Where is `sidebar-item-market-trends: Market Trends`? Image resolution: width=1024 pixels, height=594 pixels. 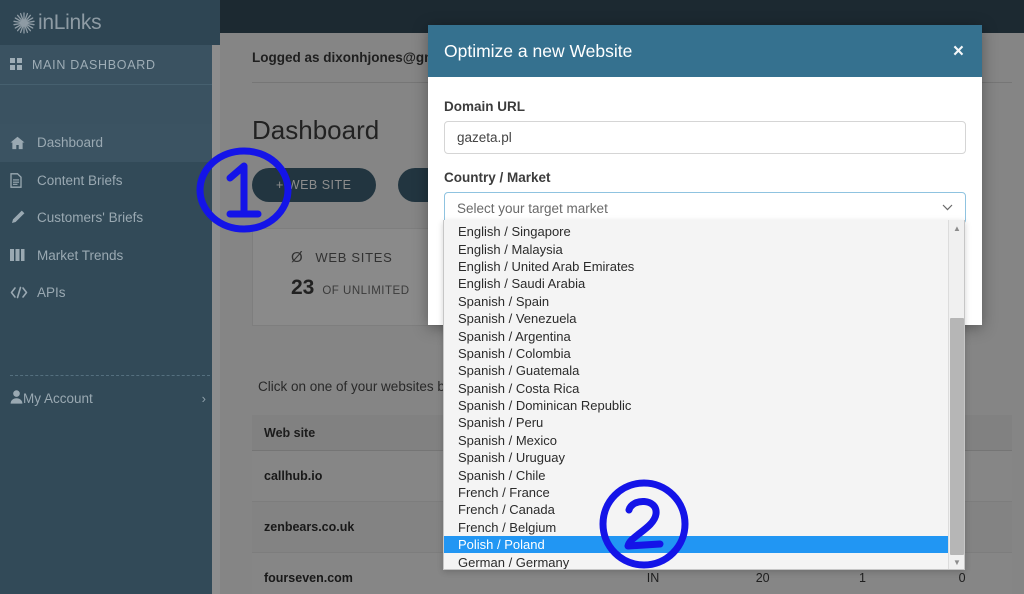
sidebar-item-market-trends: Market Trends is located at coordinates (110, 256).